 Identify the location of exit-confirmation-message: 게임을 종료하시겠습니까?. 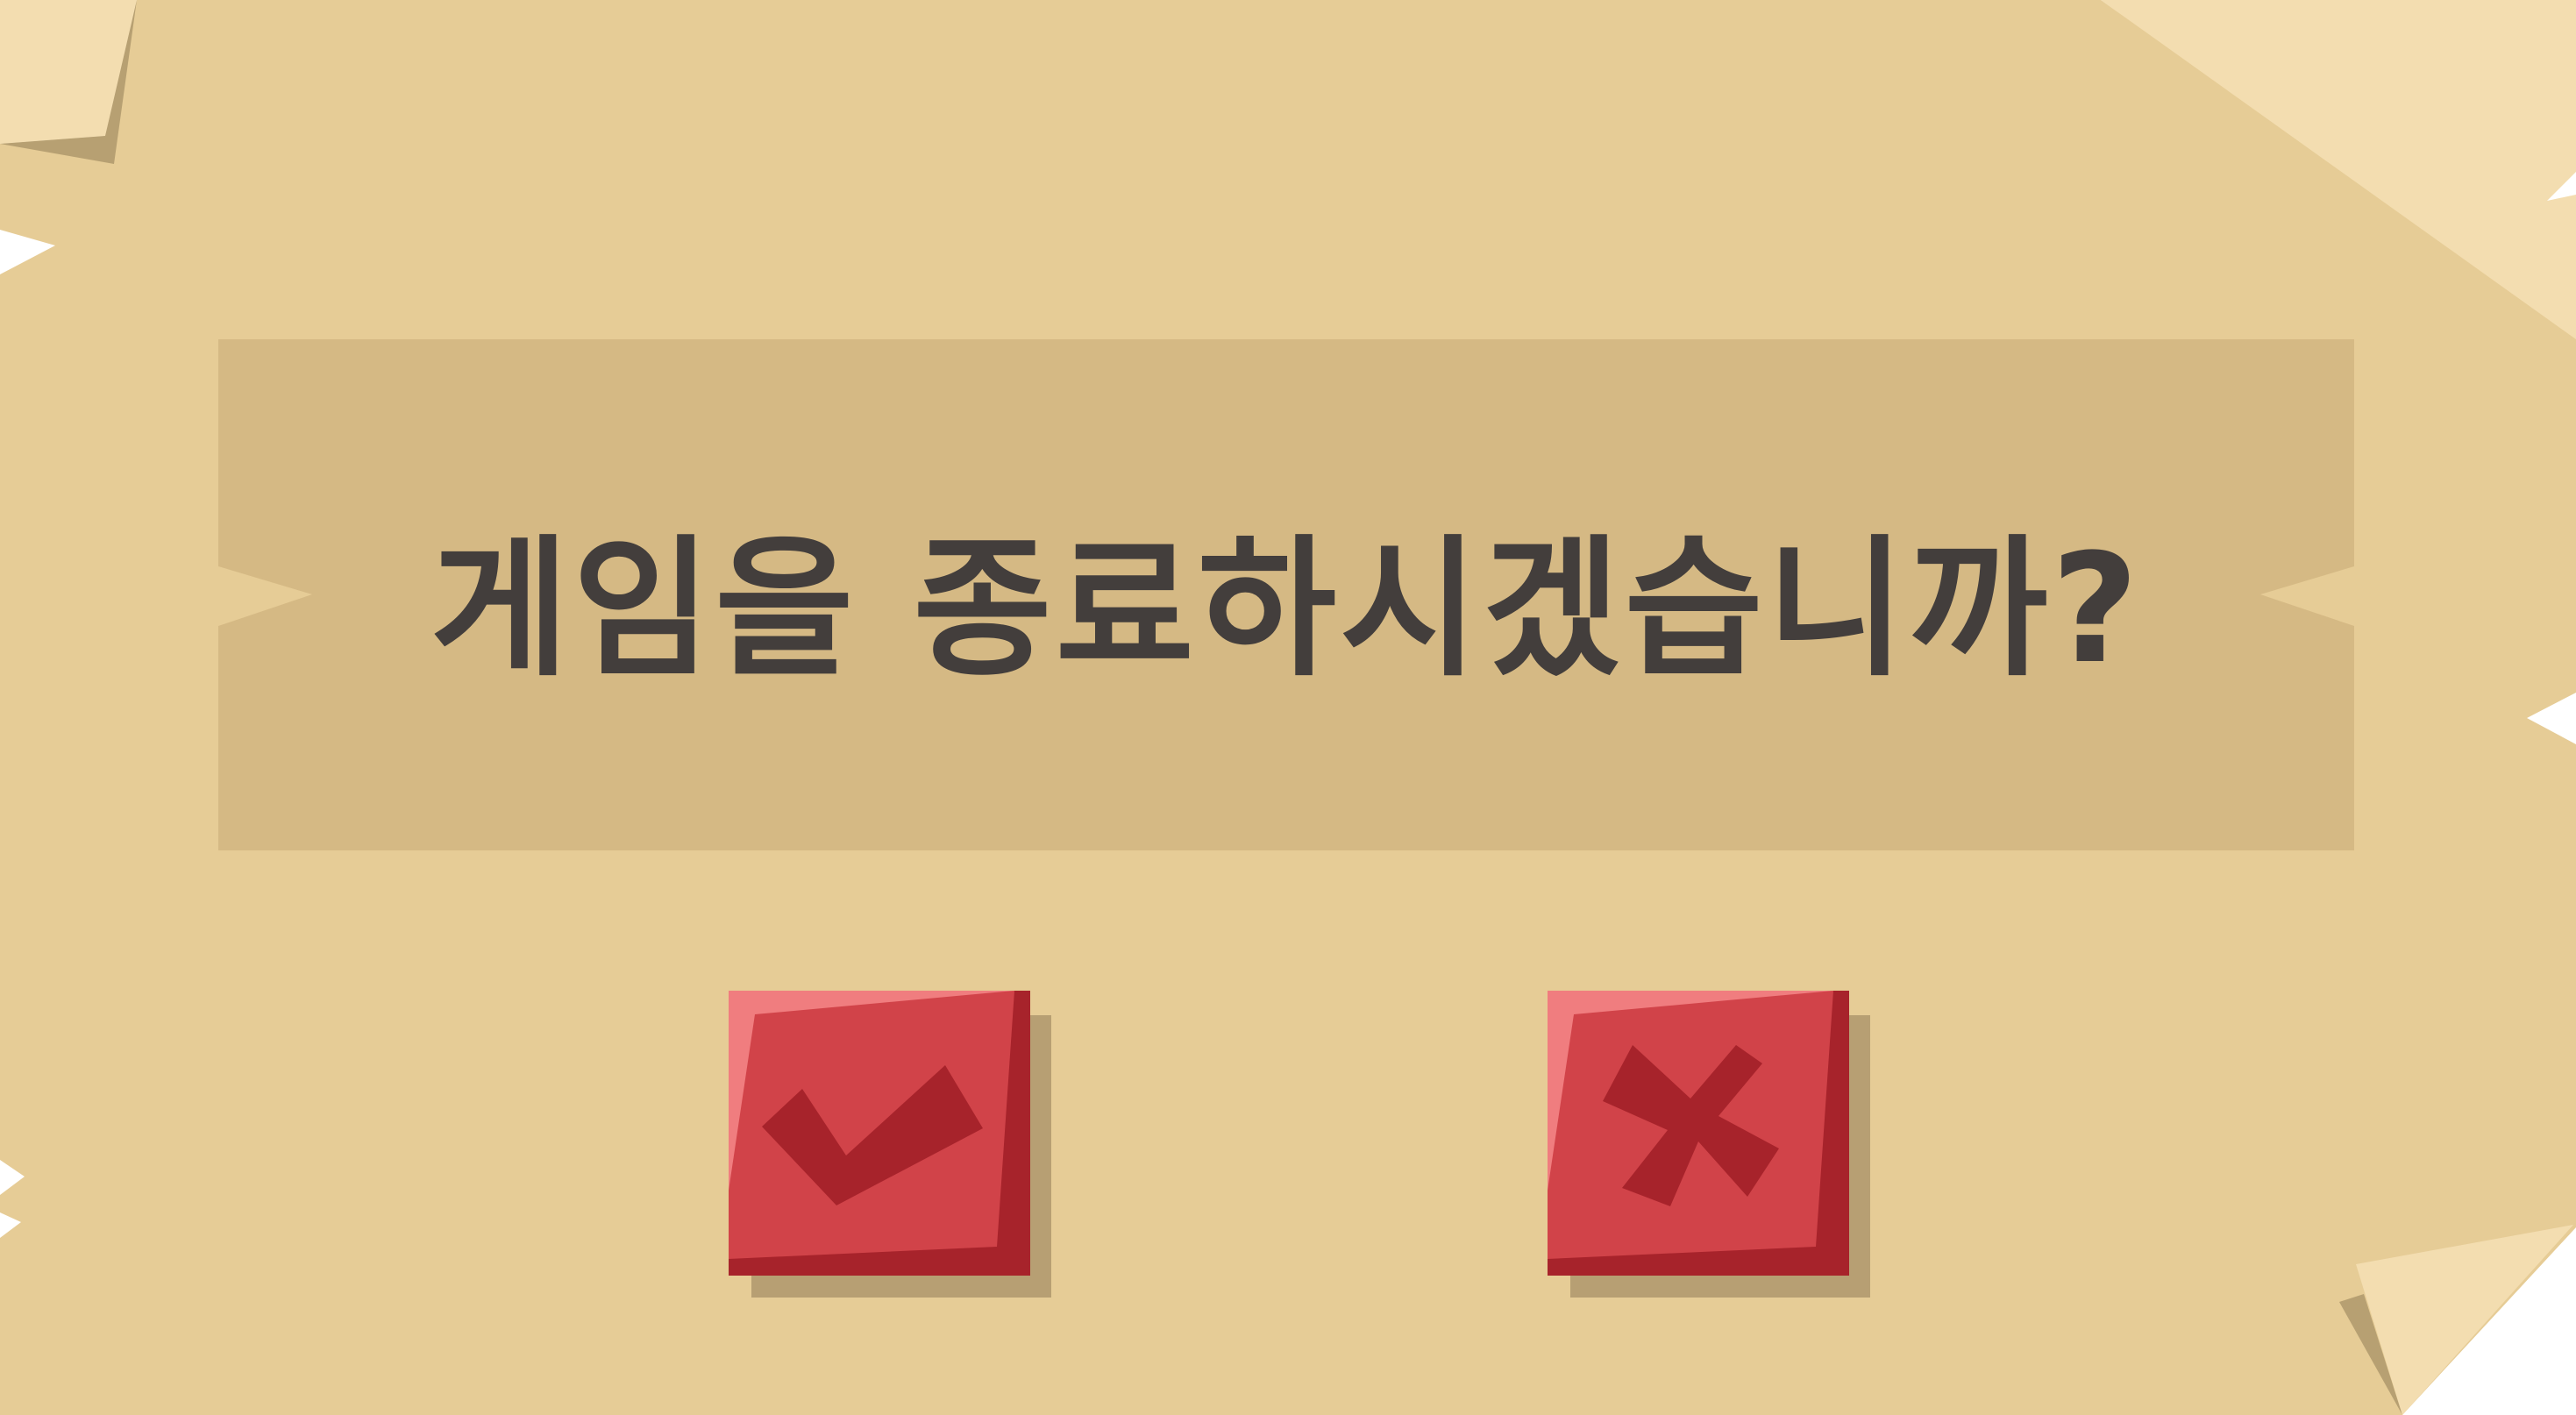
(1286, 608).